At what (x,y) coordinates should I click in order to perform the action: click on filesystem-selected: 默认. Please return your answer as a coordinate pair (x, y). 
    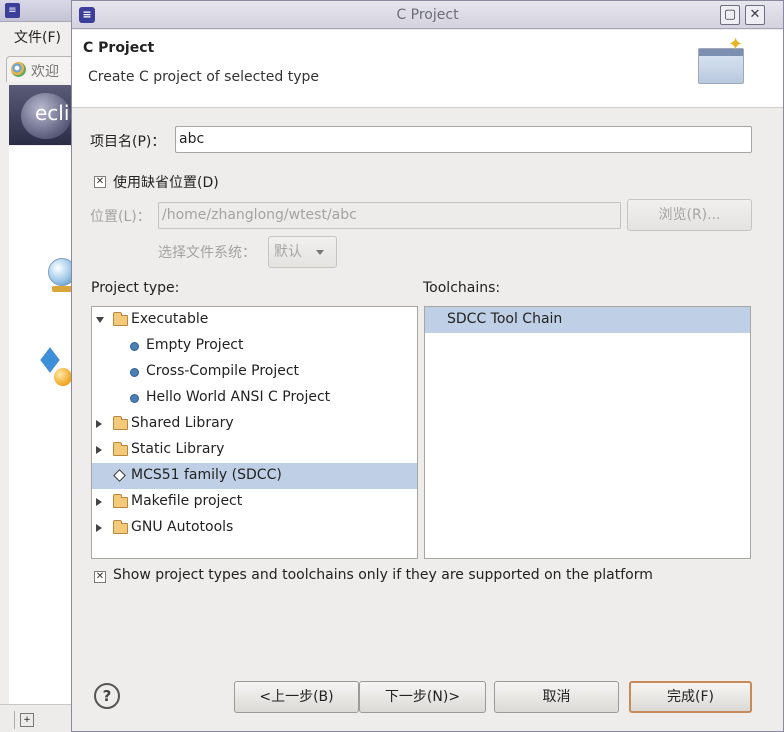
    Looking at the image, I should click on (288, 252).